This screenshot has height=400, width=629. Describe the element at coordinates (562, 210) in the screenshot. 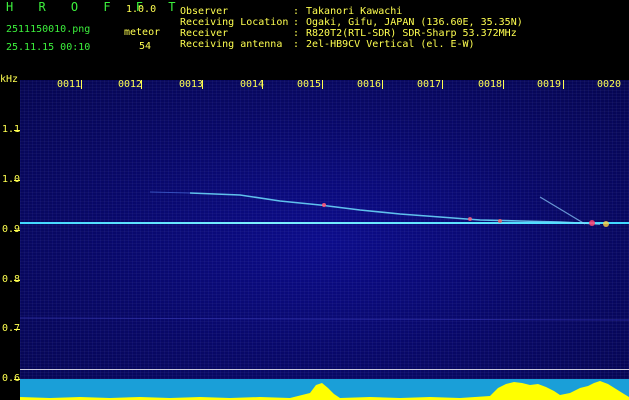

I see `meteor-streak` at that location.